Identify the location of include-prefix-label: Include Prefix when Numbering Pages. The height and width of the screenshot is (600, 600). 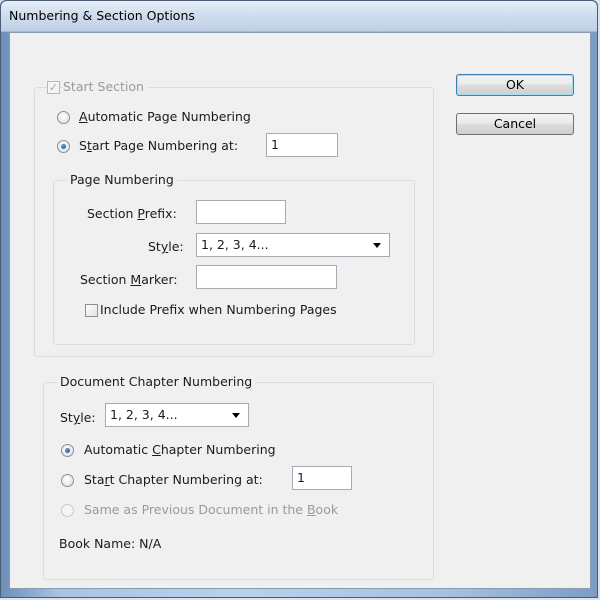
(218, 309).